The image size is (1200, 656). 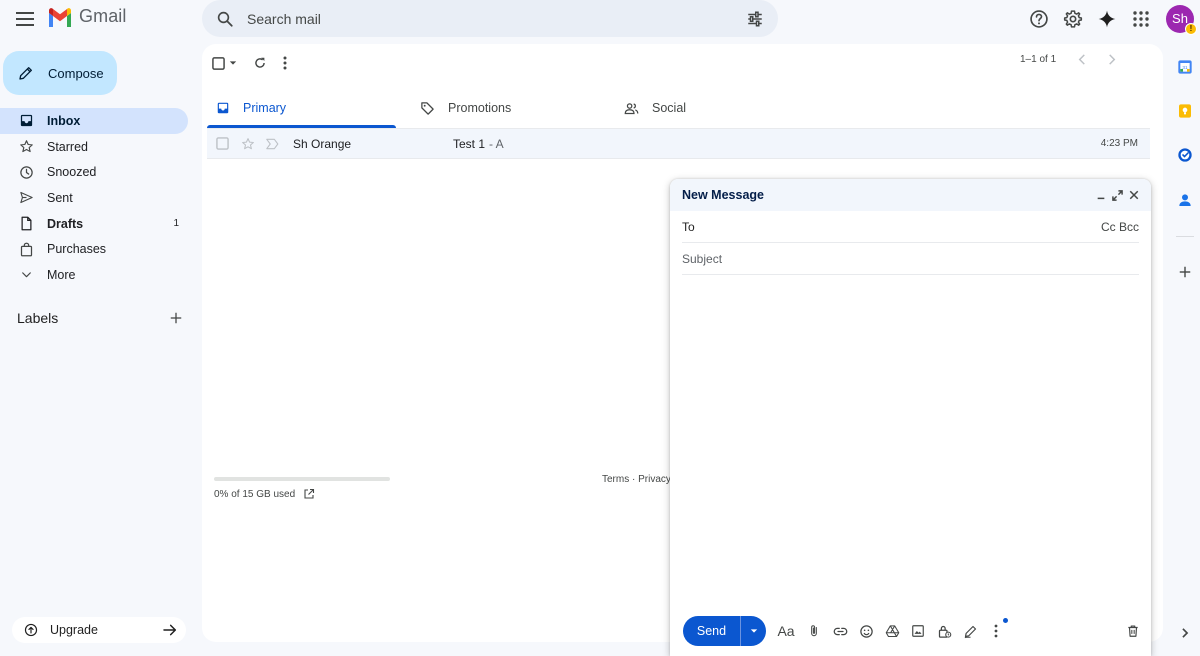 What do you see at coordinates (678, 143) in the screenshot?
I see `table-row: Sh Orange Test 1 - A 4:23 PM` at bounding box center [678, 143].